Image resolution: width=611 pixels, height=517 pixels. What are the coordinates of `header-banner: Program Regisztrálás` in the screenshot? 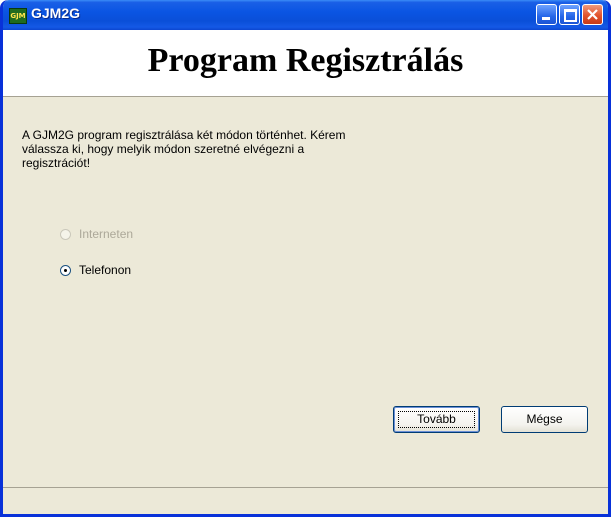 It's located at (305, 63).